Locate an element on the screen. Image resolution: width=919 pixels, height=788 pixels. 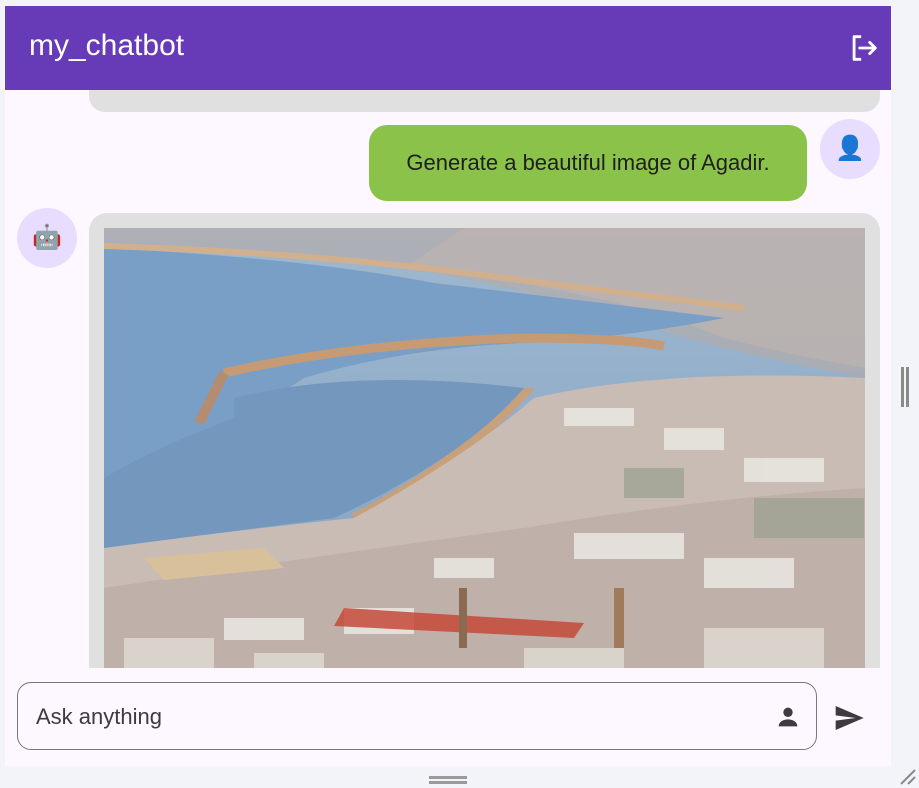
message-input-box is located at coordinates (417, 716).